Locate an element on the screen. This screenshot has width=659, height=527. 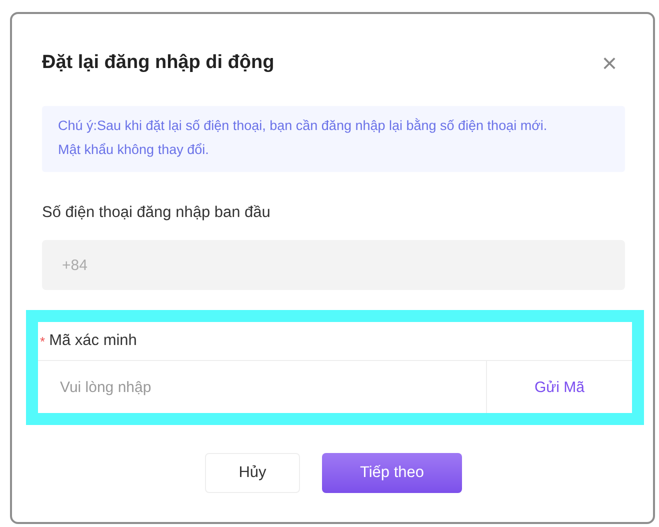
field-label: Số điện thoại đăng nhập ban đầu is located at coordinates (157, 213).